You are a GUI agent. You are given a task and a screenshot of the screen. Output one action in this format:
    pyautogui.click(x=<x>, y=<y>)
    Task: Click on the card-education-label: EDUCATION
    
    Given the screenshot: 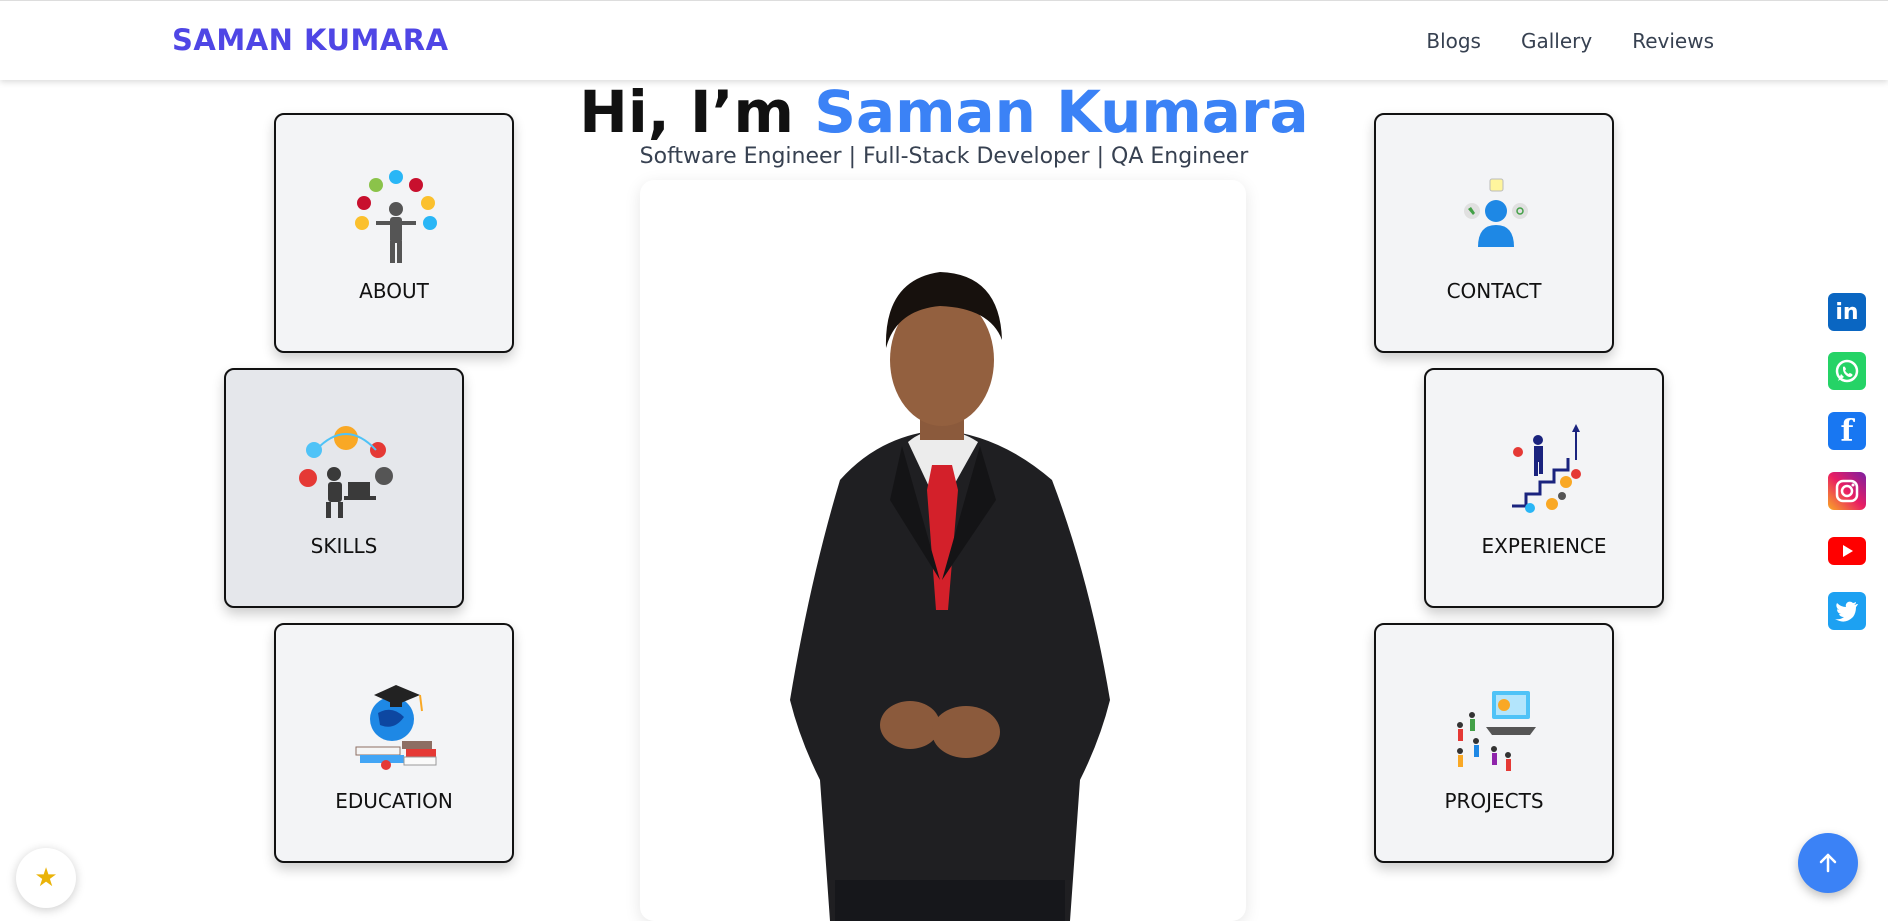 What is the action you would take?
    pyautogui.click(x=394, y=801)
    